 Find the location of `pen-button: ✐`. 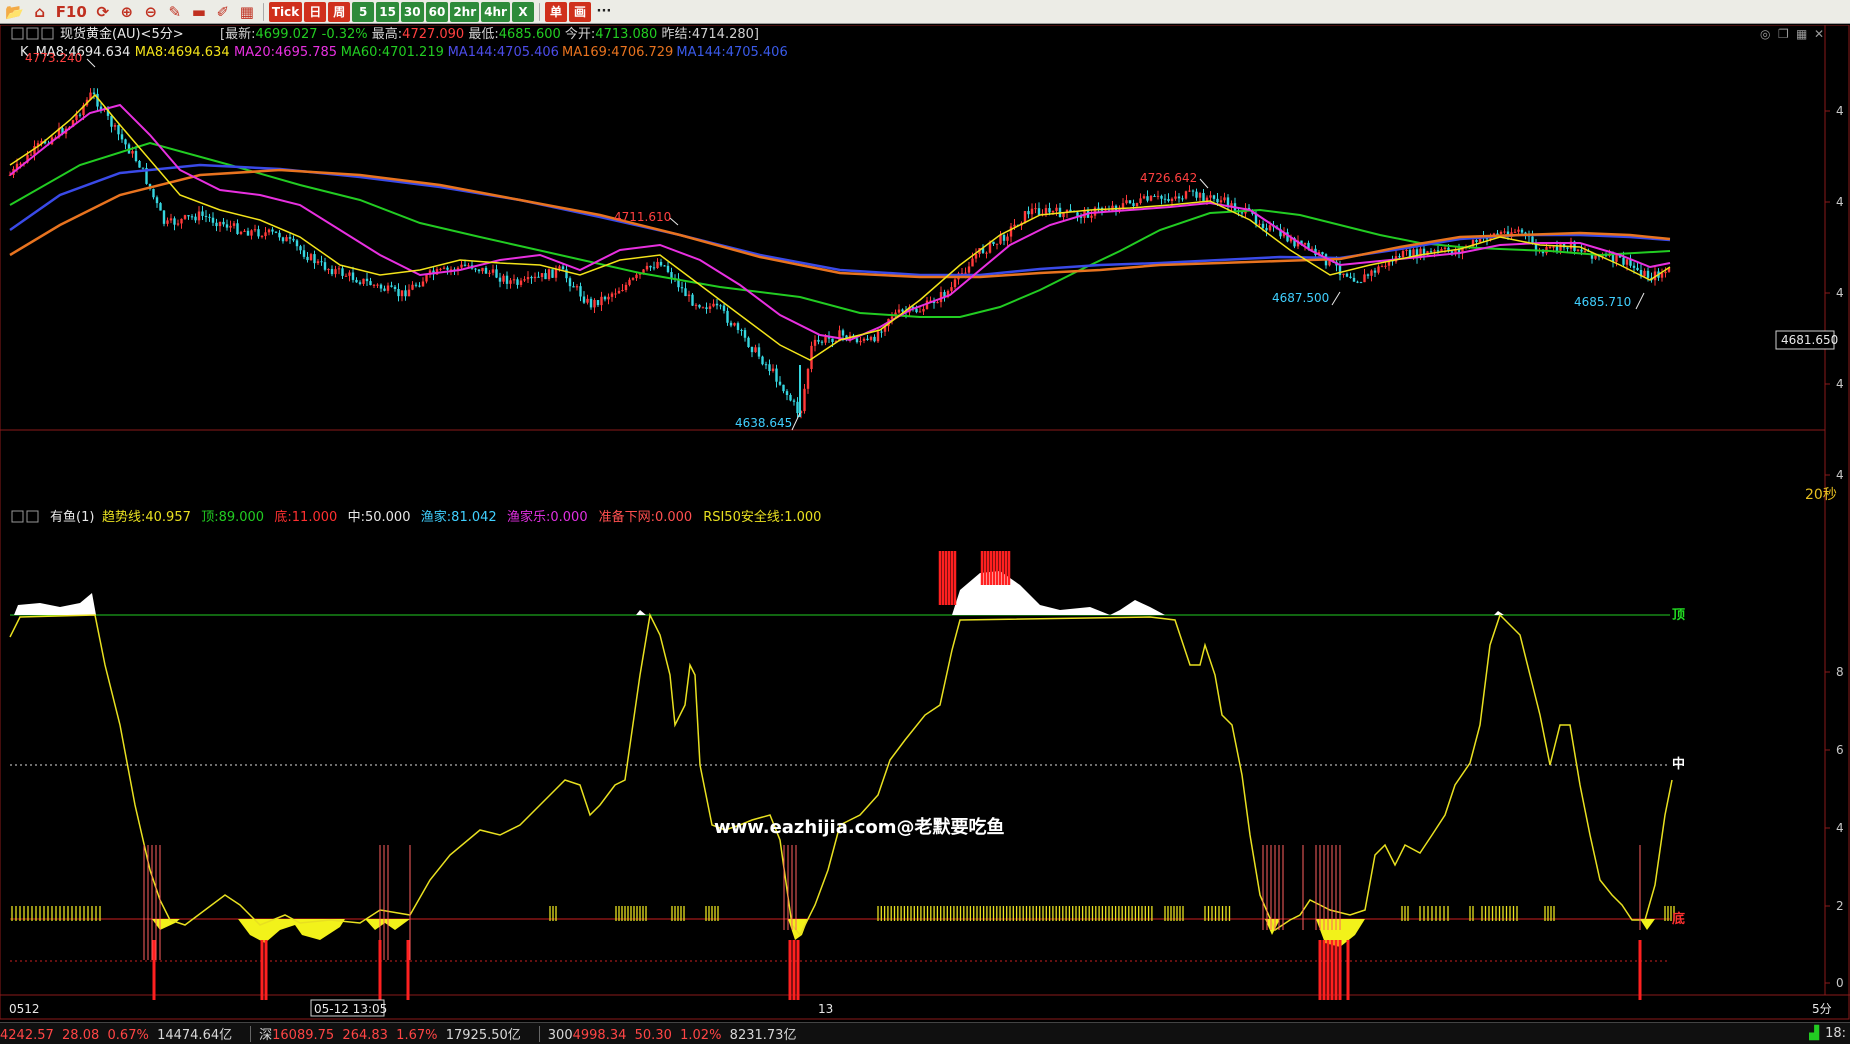

pen-button: ✐ is located at coordinates (223, 12).